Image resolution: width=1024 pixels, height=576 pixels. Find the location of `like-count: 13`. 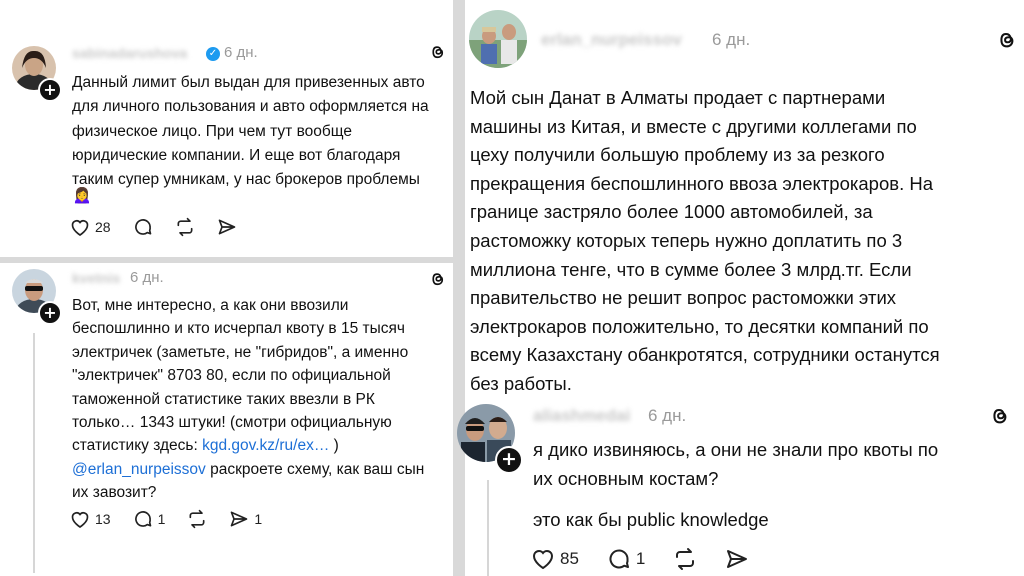

like-count: 13 is located at coordinates (103, 519).